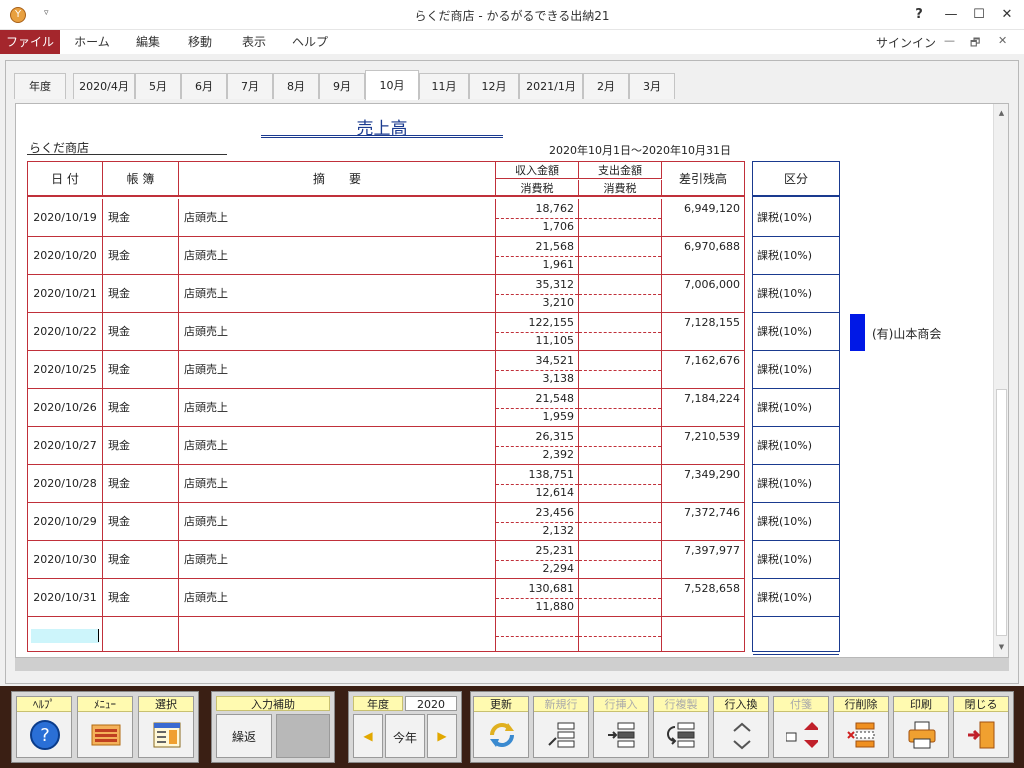 The image size is (1024, 768). I want to click on year-value: 2020, so click(431, 703).